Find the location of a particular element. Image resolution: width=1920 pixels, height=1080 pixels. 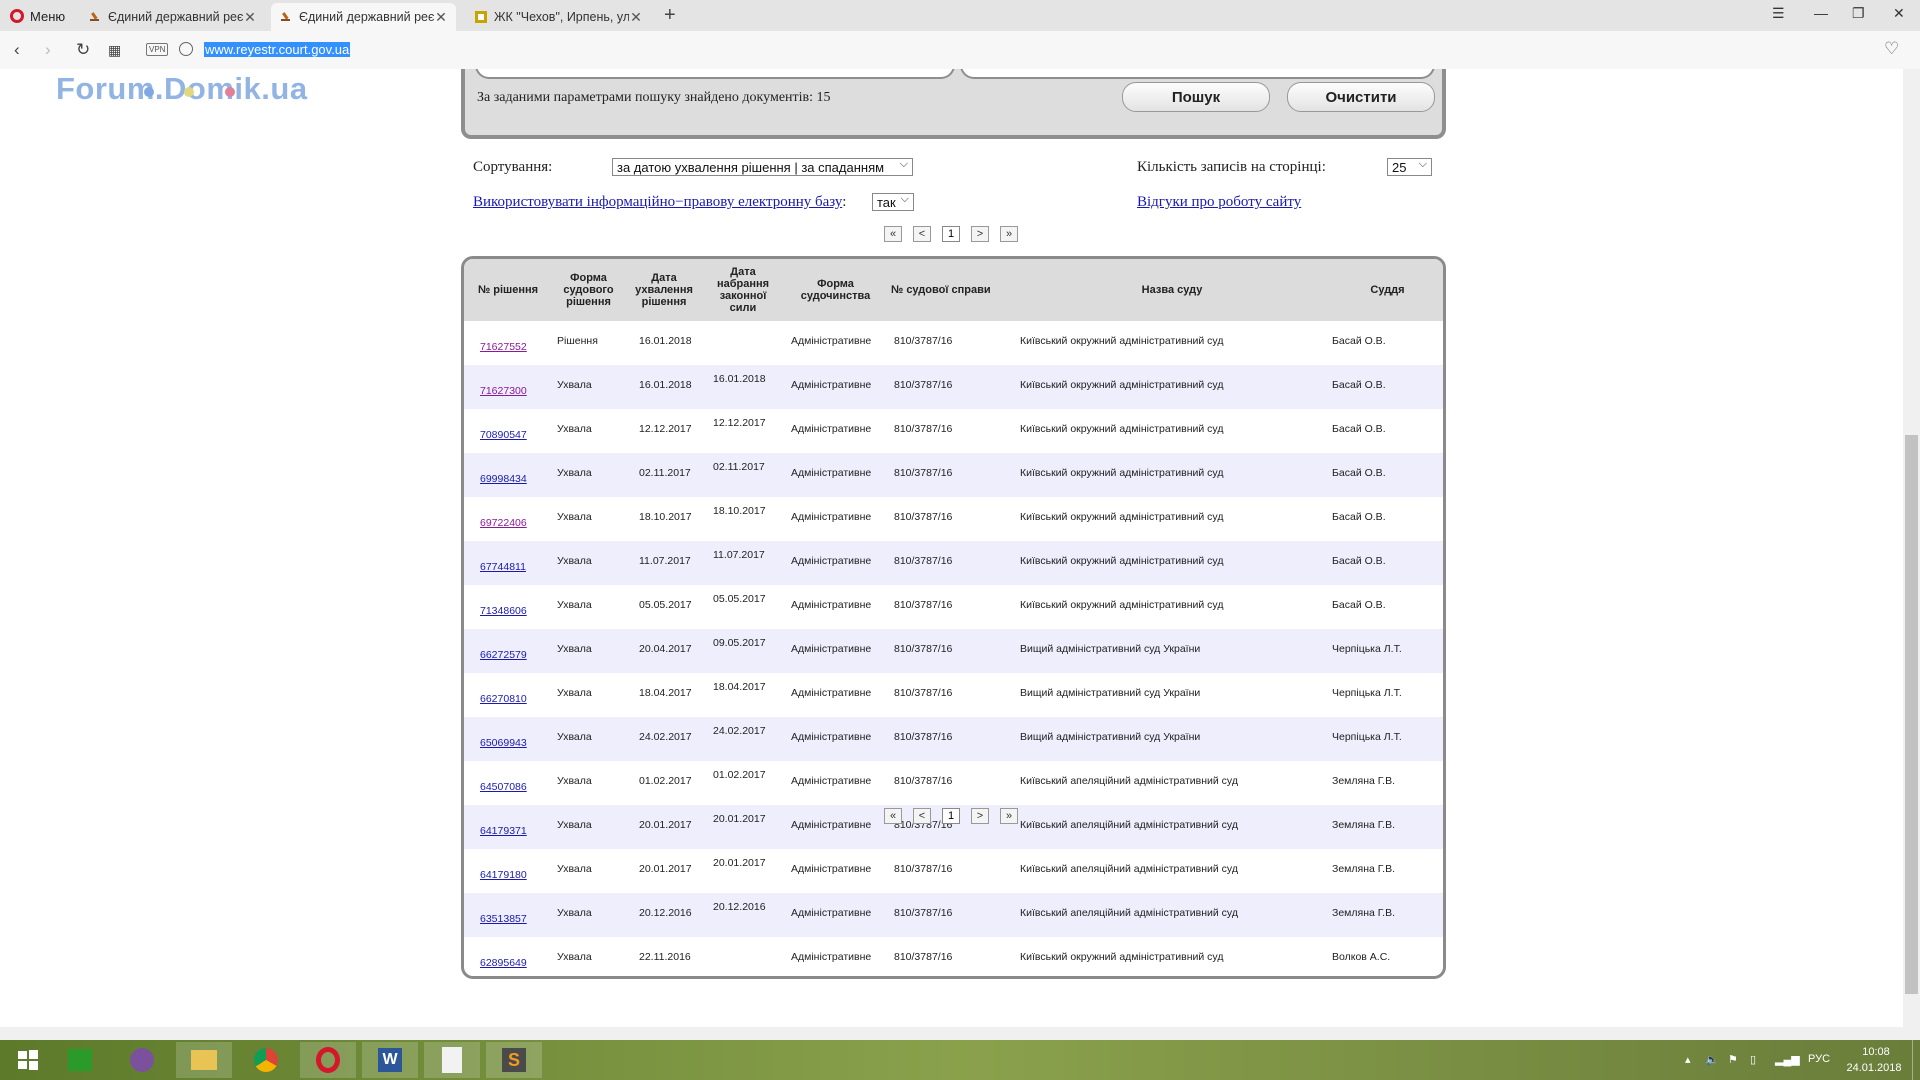

proceeding-form-cell: Адміністративне is located at coordinates (835, 695).